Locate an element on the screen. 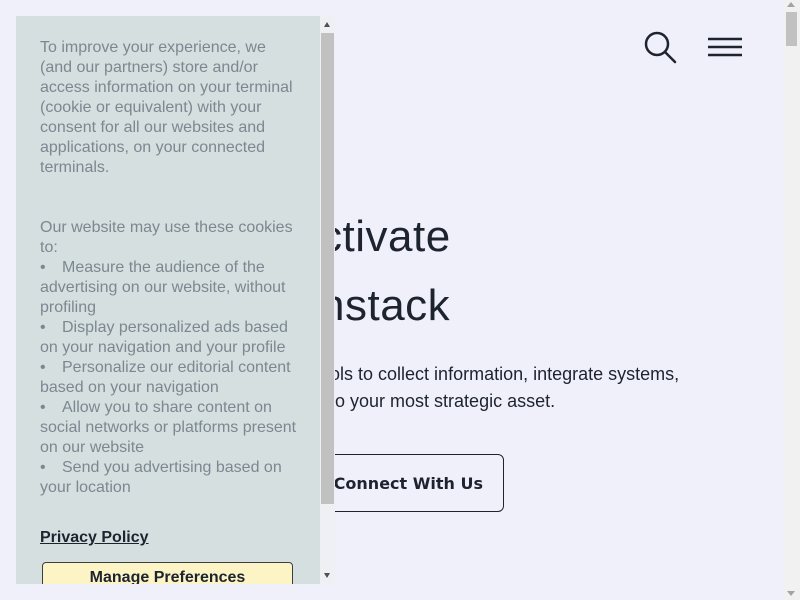  hero-heading-line-2: nstack is located at coordinates (385, 305).